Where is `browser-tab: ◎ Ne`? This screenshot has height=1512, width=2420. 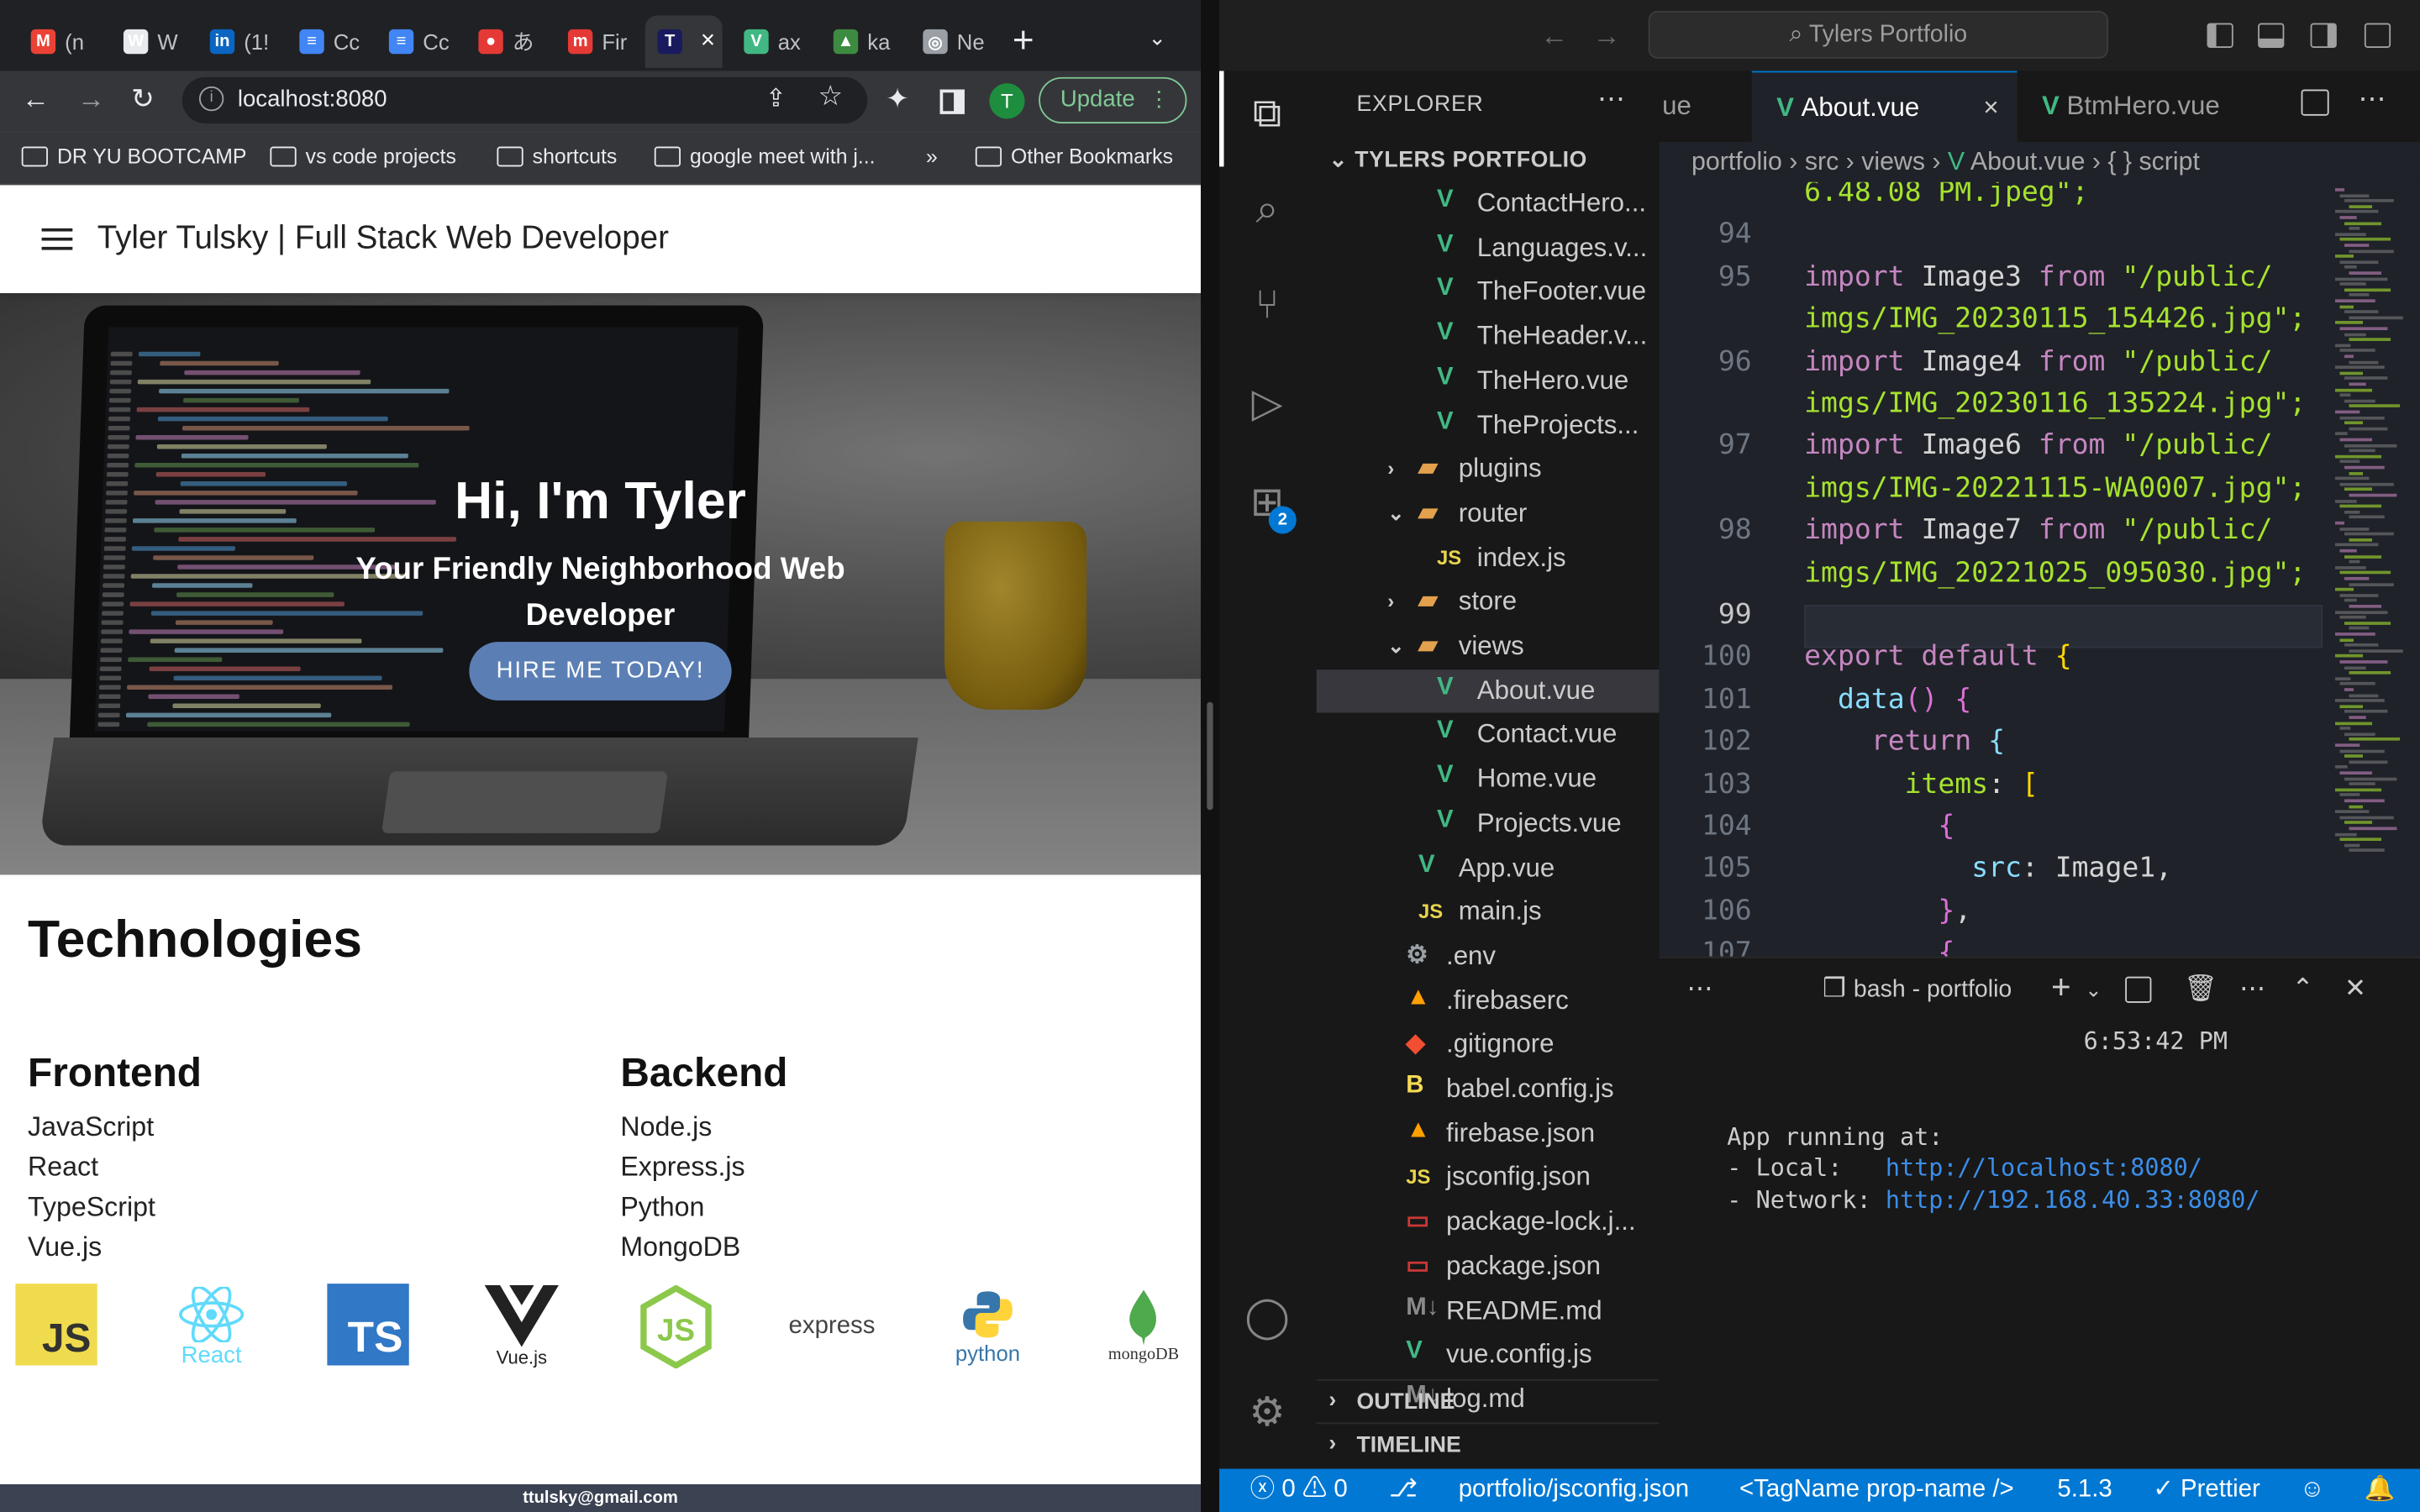 browser-tab: ◎ Ne is located at coordinates (948, 41).